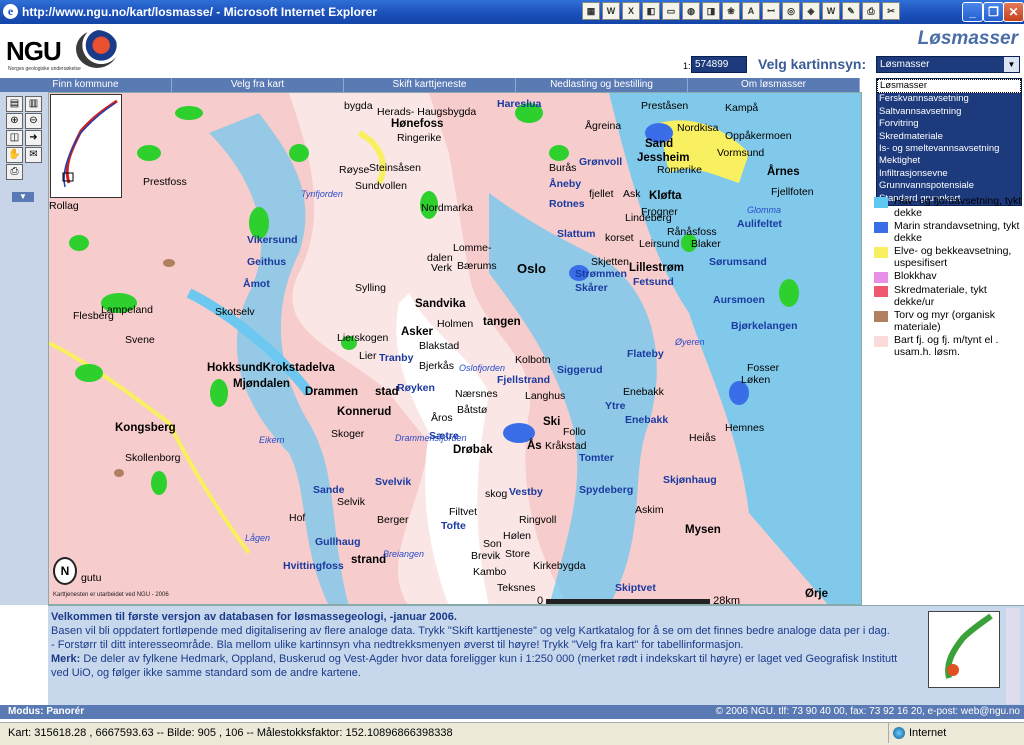 This screenshot has width=1024, height=745. I want to click on scale-input: 574899, so click(719, 64).